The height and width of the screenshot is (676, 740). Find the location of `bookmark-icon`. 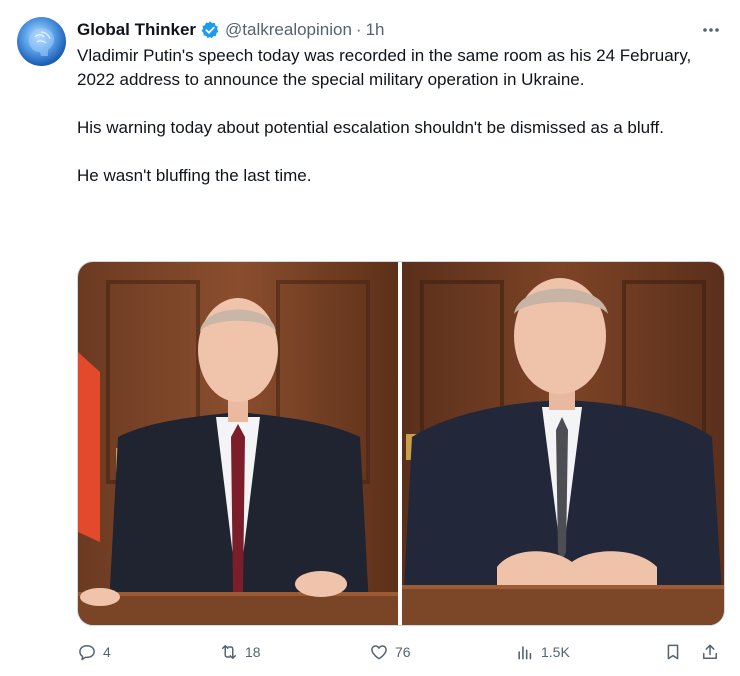

bookmark-icon is located at coordinates (673, 652).